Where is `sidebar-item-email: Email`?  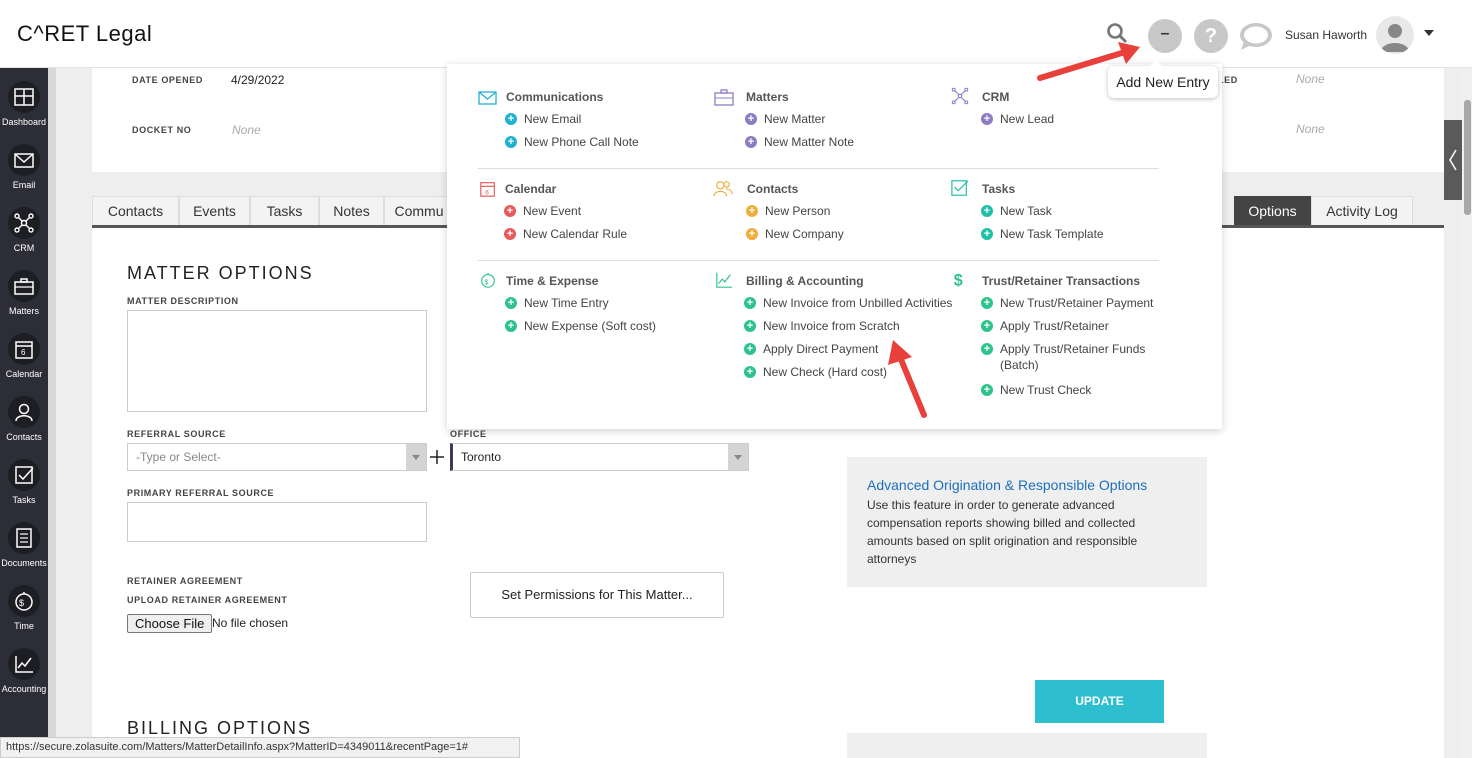 sidebar-item-email: Email is located at coordinates (24, 167).